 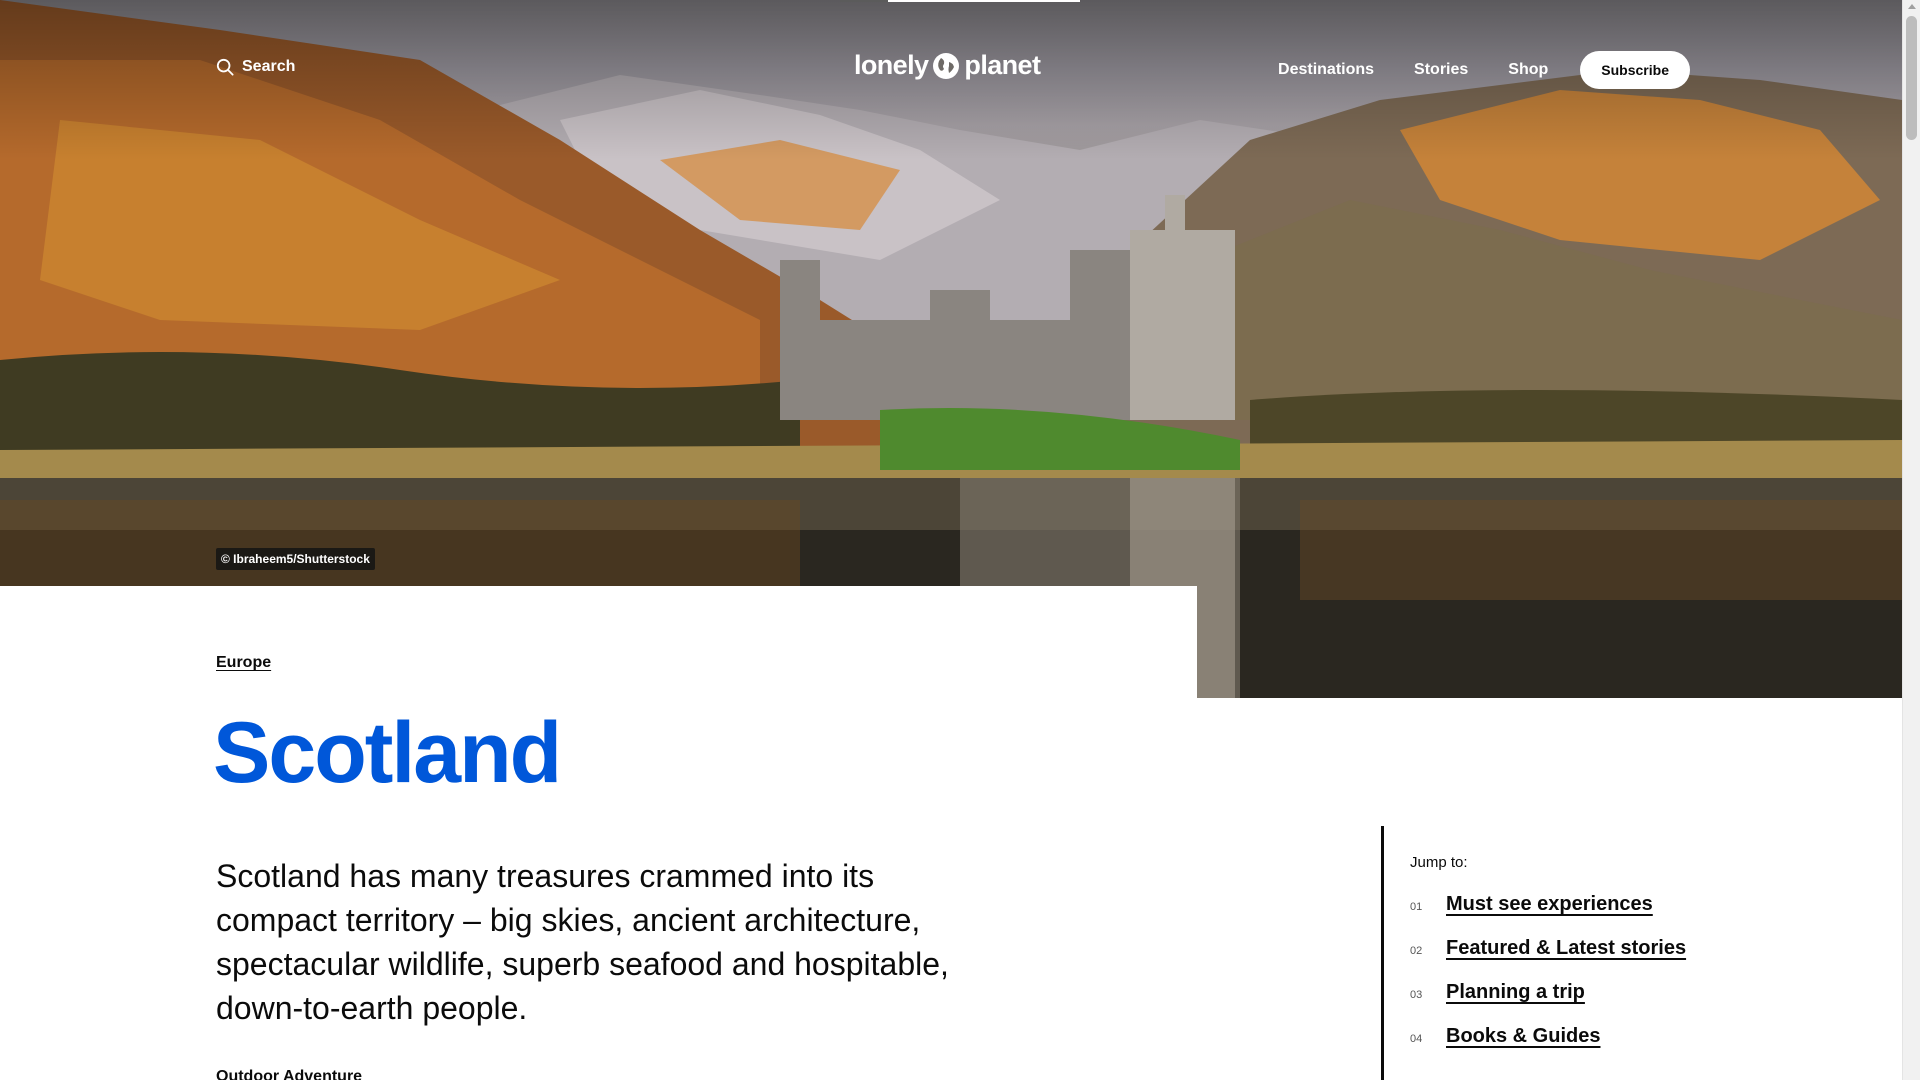 I want to click on jump-to-label: Jump to:, so click(x=1439, y=862).